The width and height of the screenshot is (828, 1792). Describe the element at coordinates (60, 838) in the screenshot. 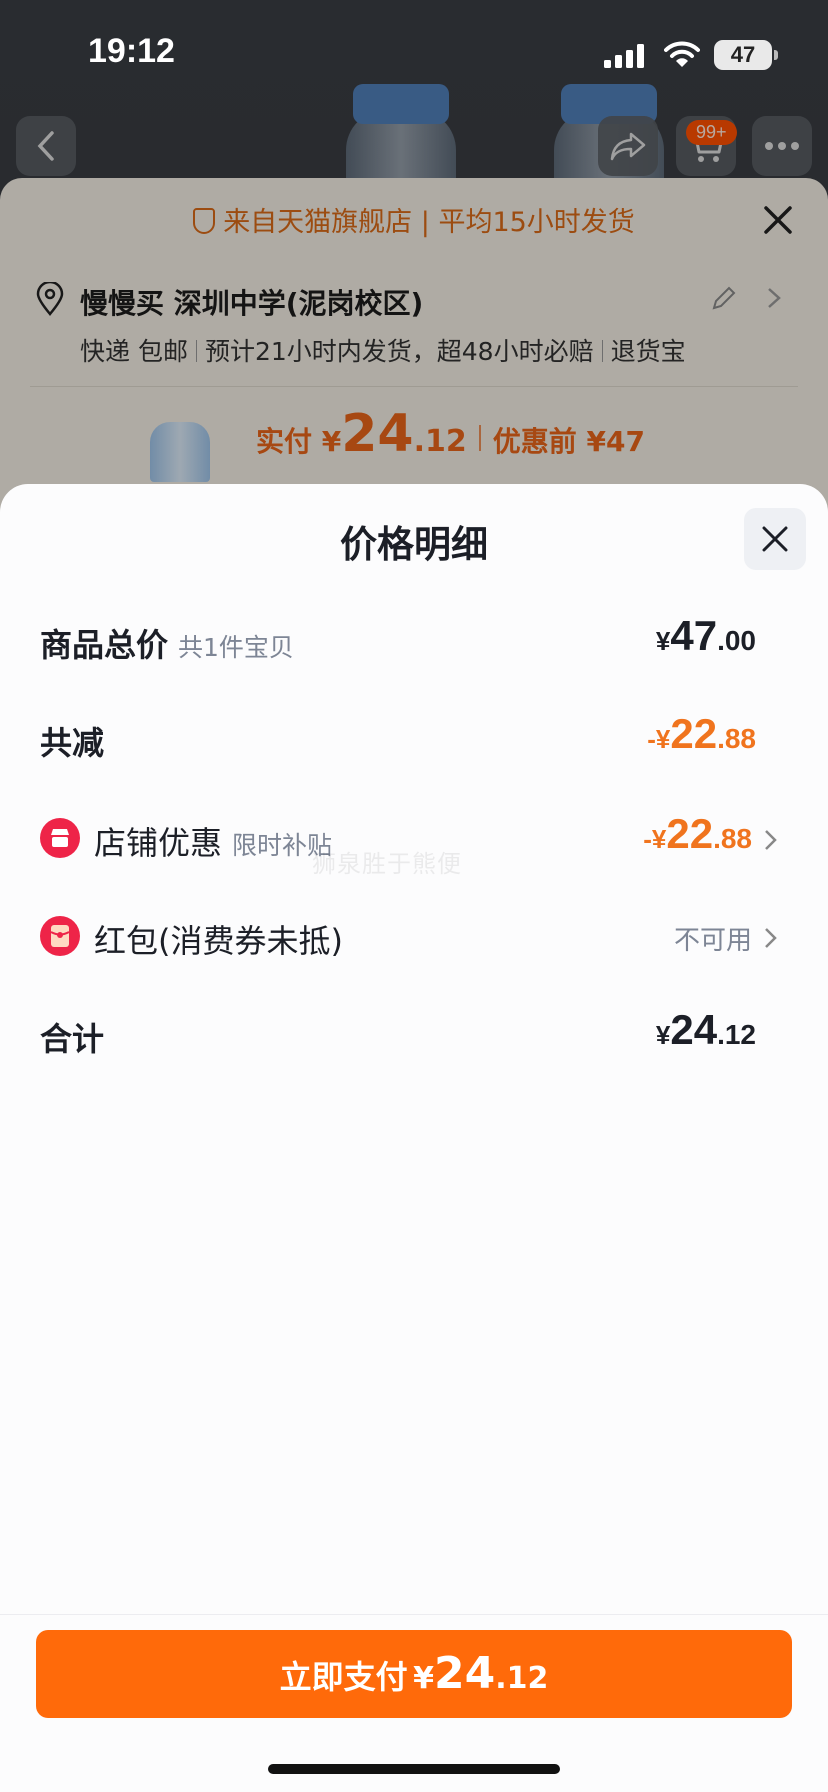

I see `shop-icon` at that location.